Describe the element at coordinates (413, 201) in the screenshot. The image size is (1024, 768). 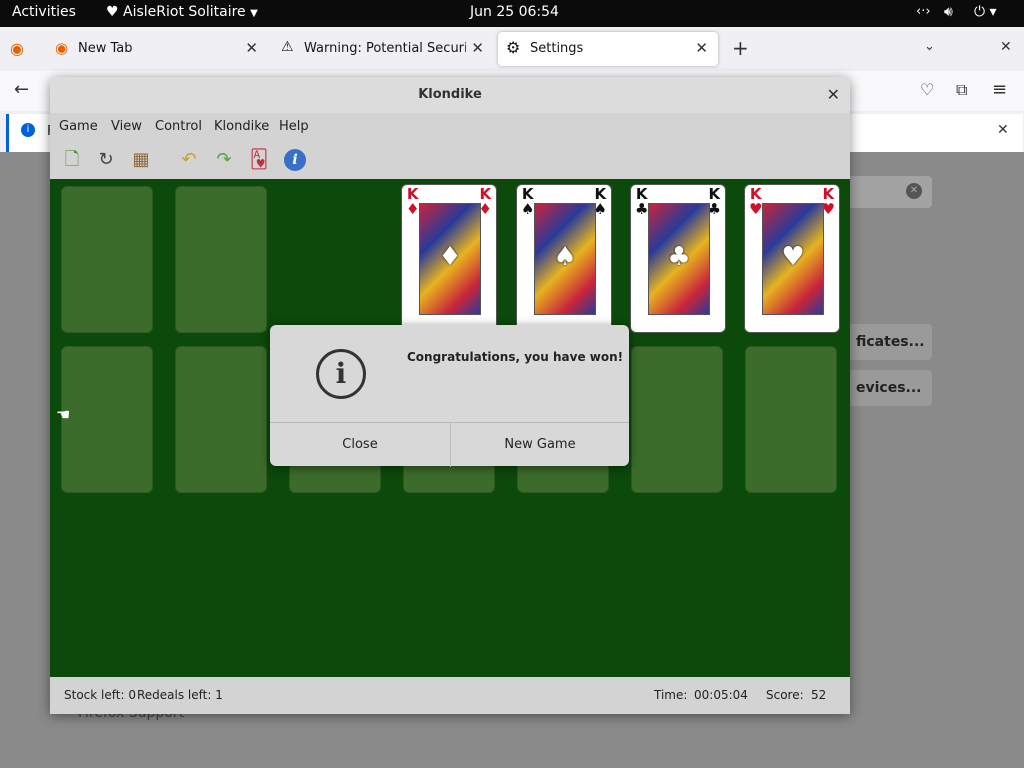
I see `card-rank: K ♦` at that location.